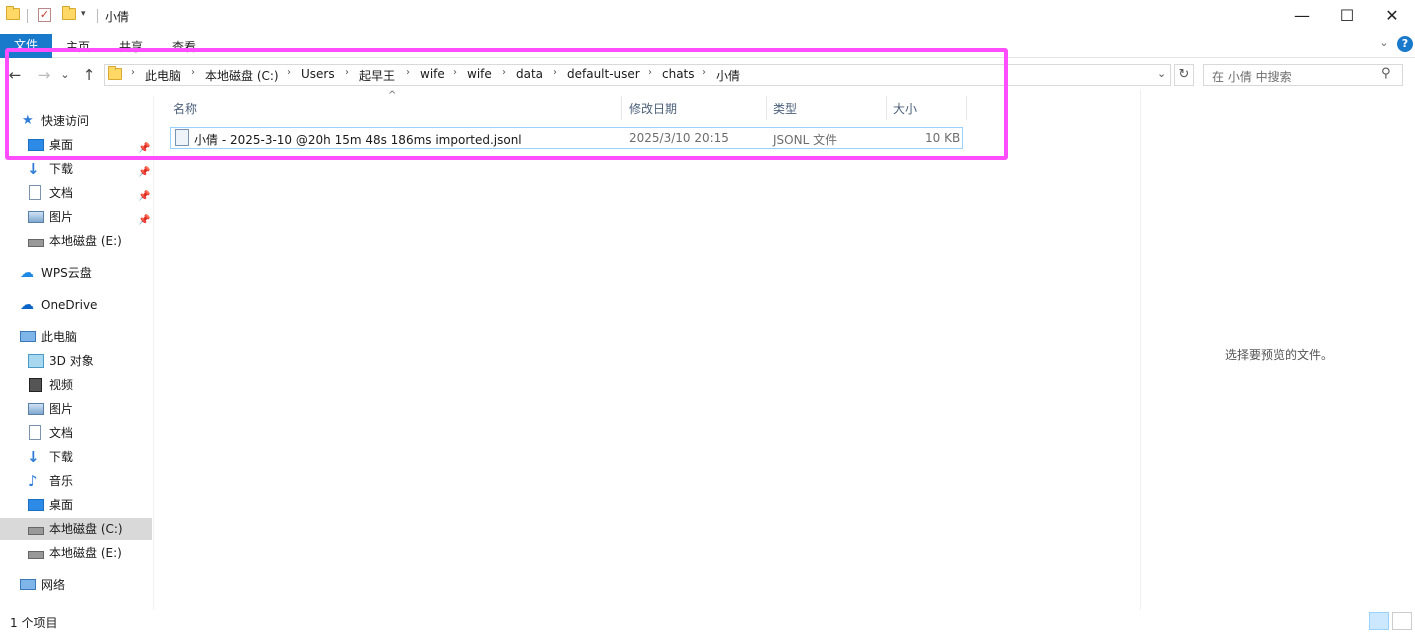 This screenshot has width=1415, height=632. What do you see at coordinates (1302, 16) in the screenshot?
I see `minimize-button: —` at bounding box center [1302, 16].